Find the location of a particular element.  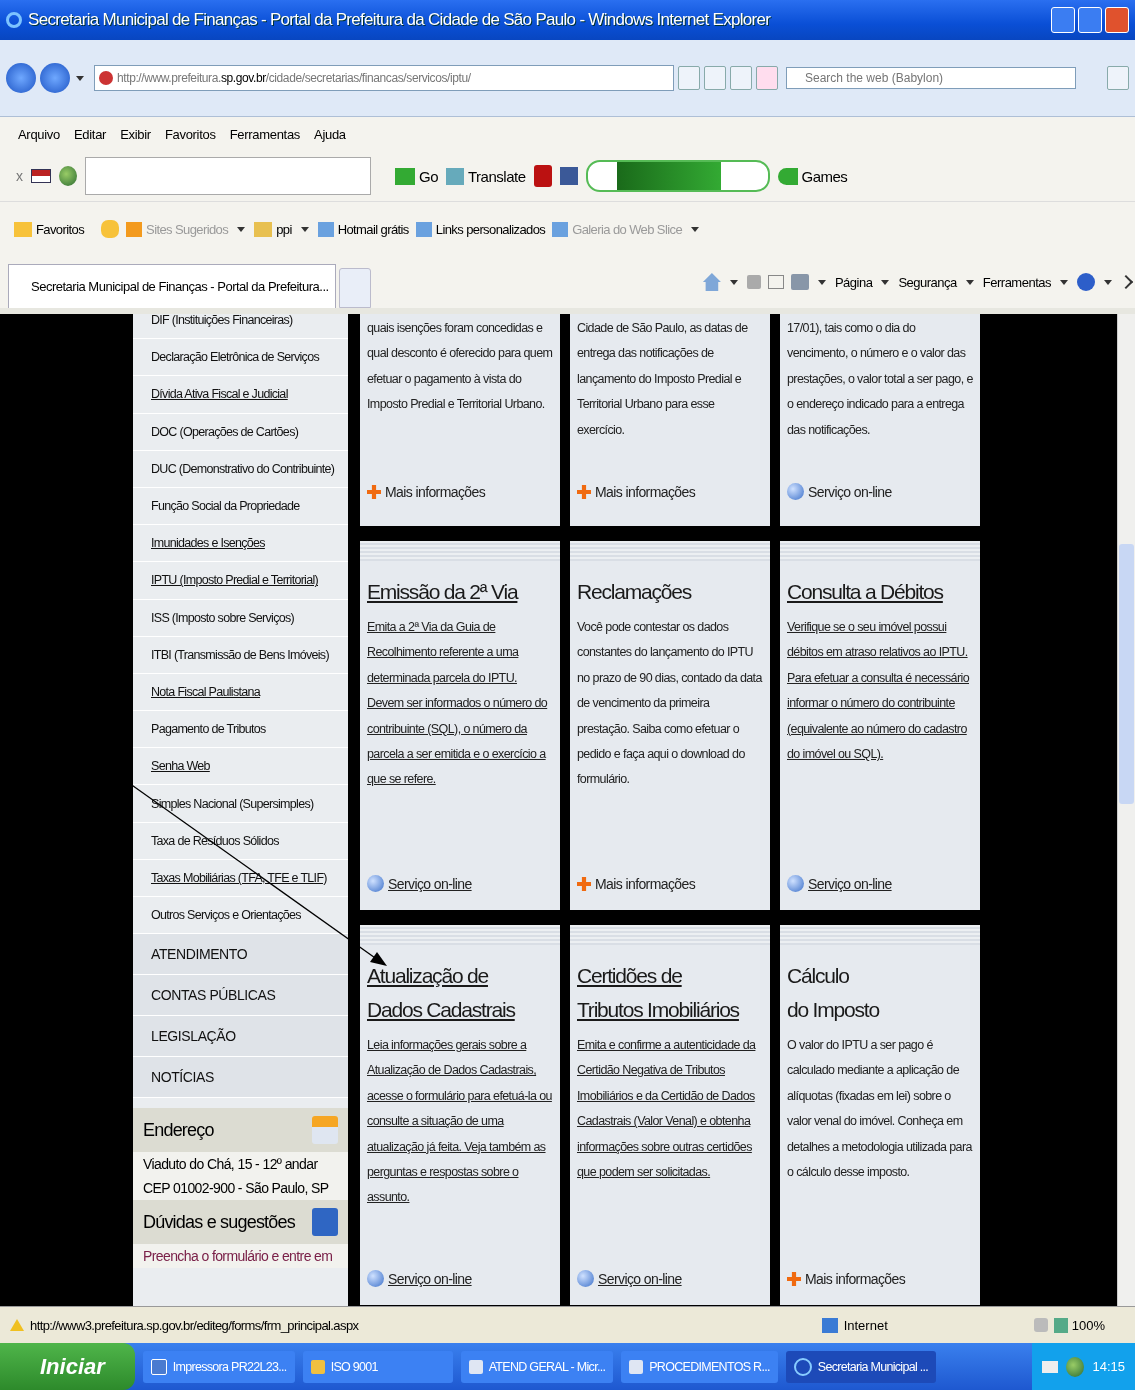

taskbar-button: ISO 9001 is located at coordinates (377, 1366).